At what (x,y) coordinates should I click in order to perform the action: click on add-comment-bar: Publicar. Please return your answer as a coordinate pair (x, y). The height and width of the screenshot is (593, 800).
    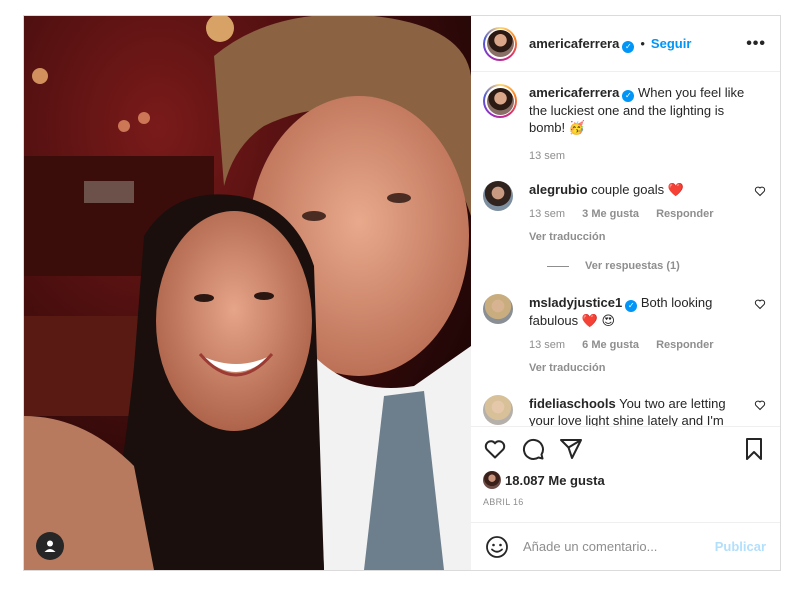
    Looking at the image, I should click on (625, 546).